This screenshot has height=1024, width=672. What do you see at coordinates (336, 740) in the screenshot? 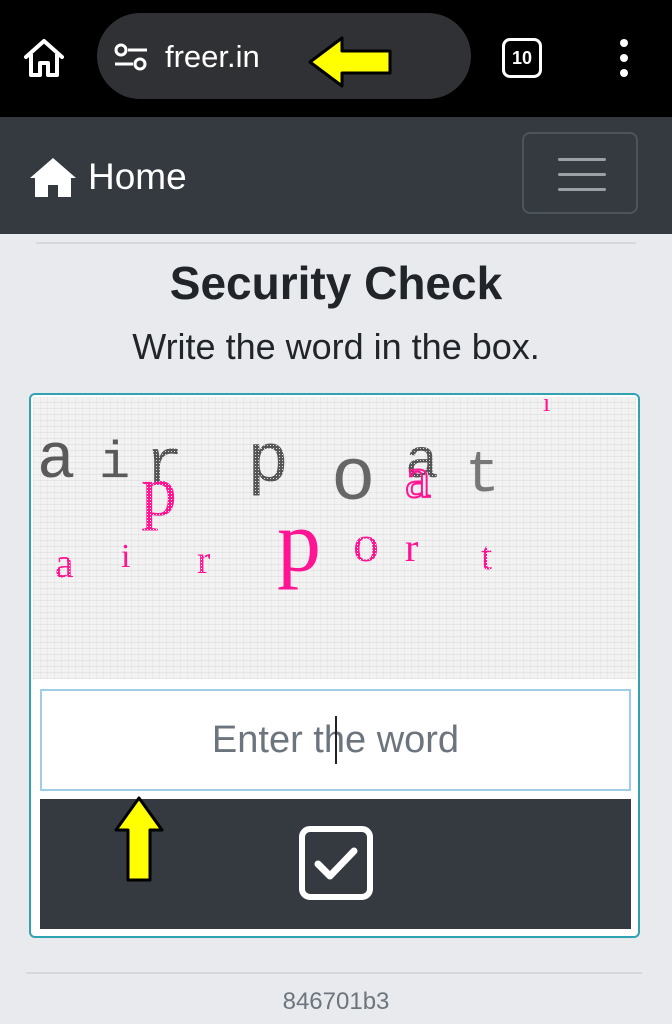
I see `text-cursor` at bounding box center [336, 740].